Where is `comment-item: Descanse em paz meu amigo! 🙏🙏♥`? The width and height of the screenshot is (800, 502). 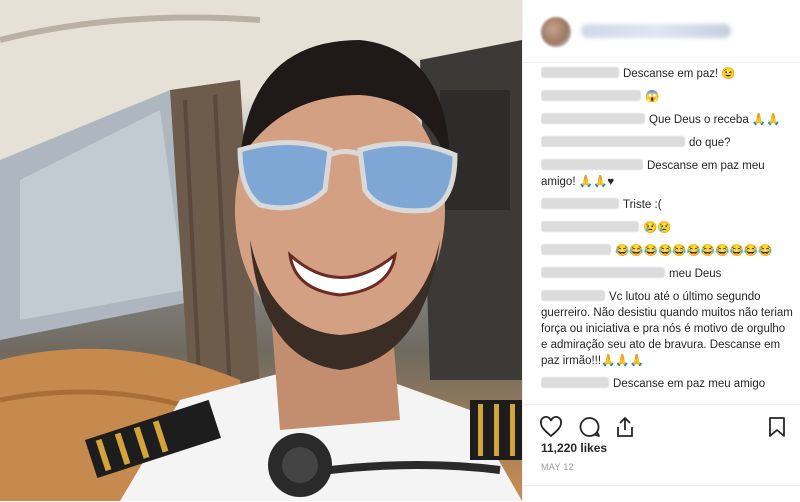 comment-item: Descanse em paz meu amigo! 🙏🙏♥ is located at coordinates (667, 174).